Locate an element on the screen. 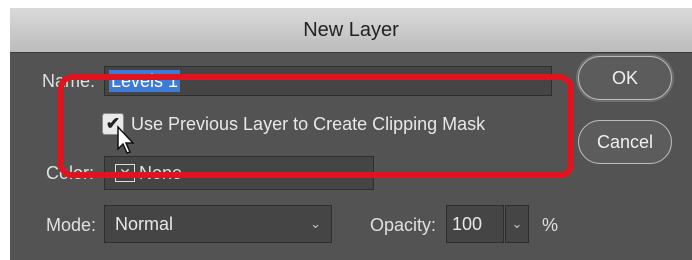 The width and height of the screenshot is (692, 260). opacity-input-value: 100 is located at coordinates (467, 223).